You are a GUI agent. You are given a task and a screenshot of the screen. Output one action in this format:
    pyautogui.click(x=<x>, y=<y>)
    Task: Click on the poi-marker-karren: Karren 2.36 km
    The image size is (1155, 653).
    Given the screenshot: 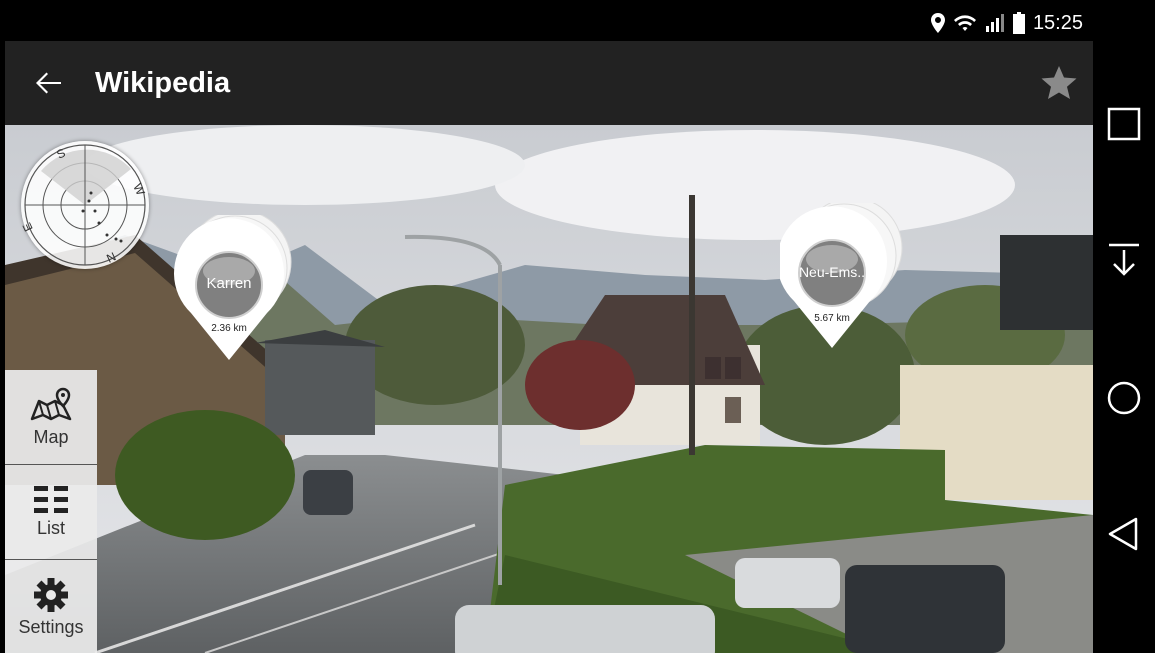 What is the action you would take?
    pyautogui.click(x=236, y=290)
    